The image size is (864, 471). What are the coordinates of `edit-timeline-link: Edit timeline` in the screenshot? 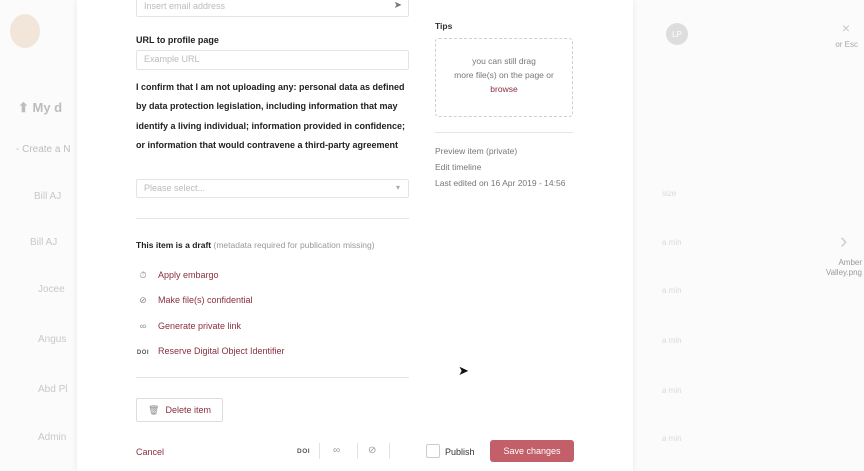 It's located at (458, 167).